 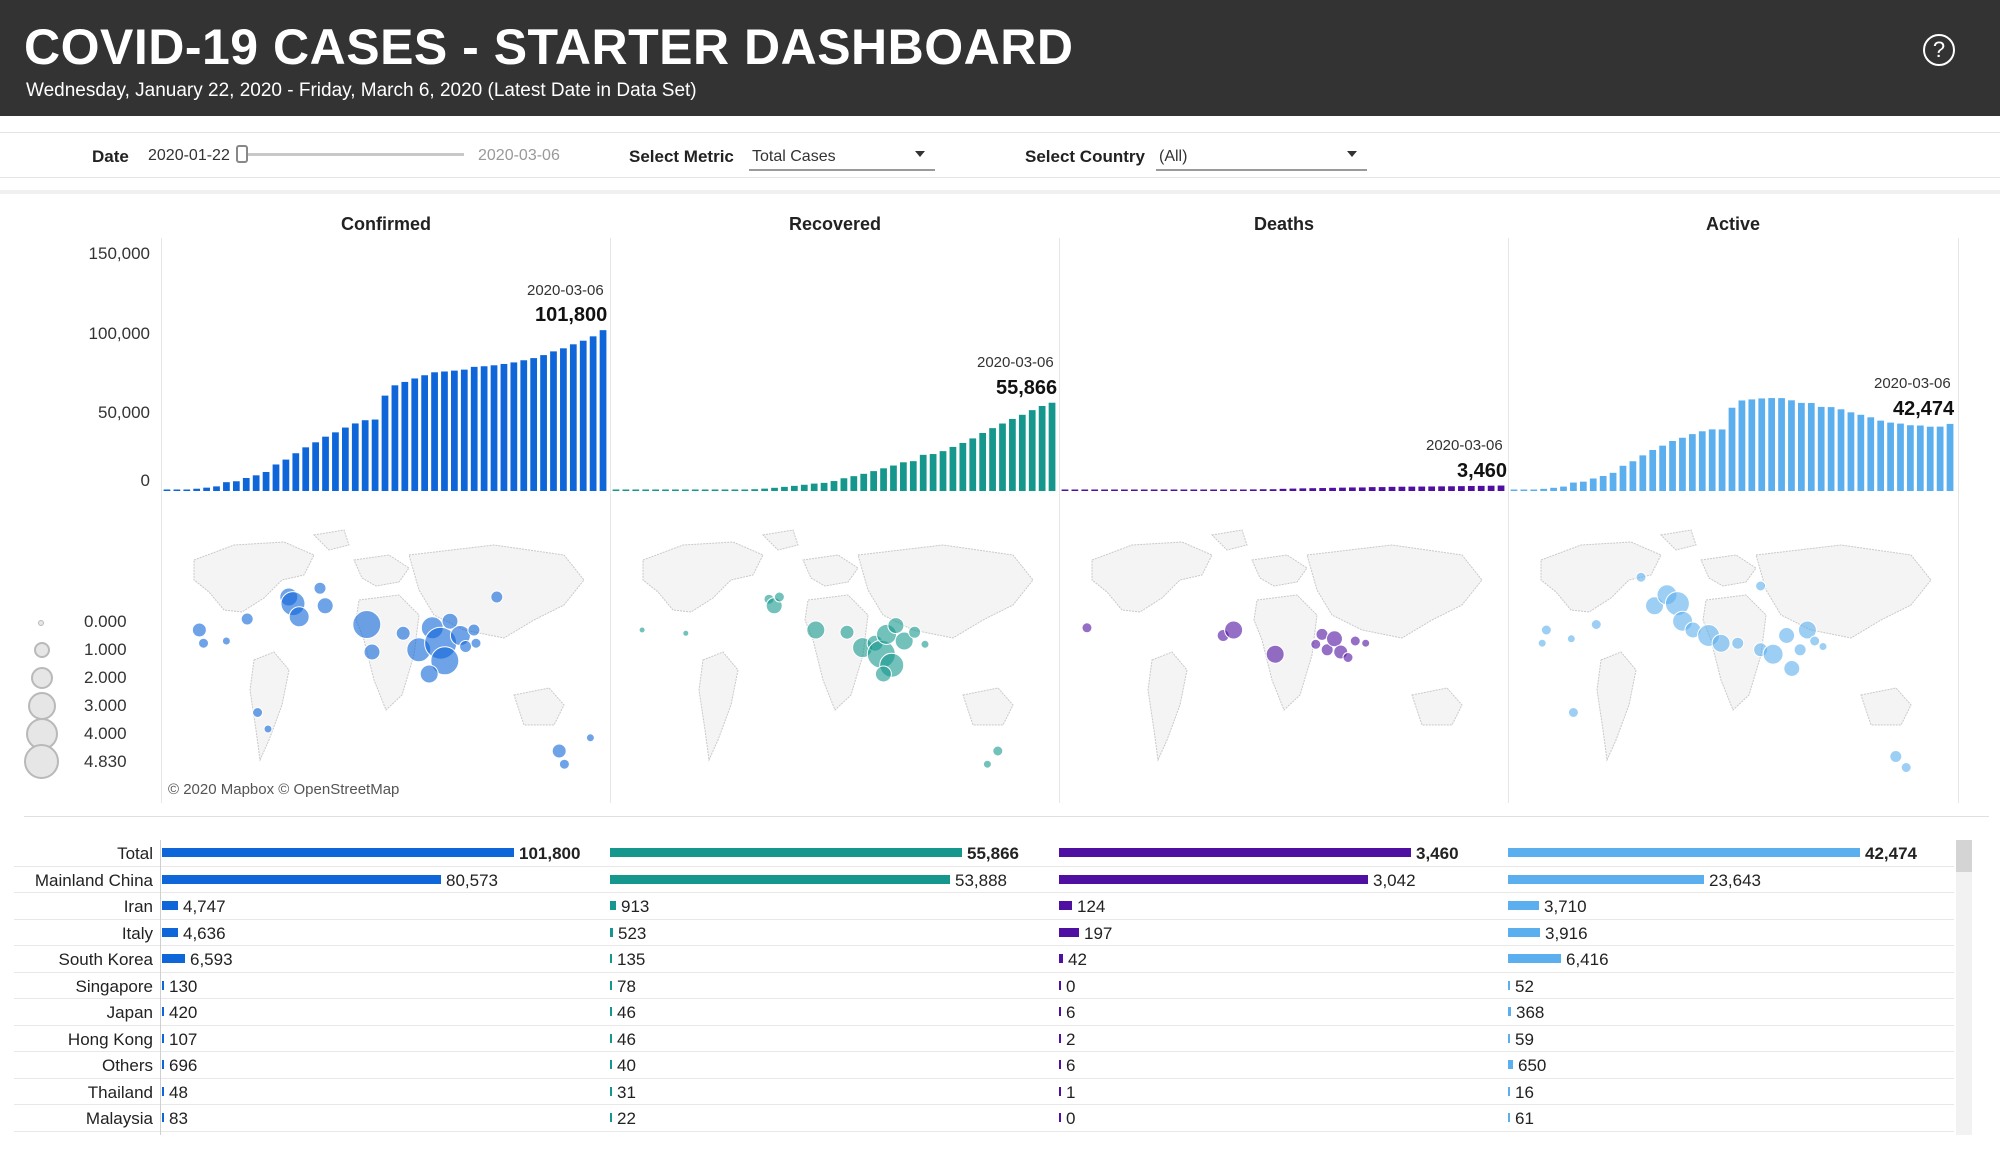 I want to click on table-row: Malaysia 83 22 0 61, so click(x=984, y=1118).